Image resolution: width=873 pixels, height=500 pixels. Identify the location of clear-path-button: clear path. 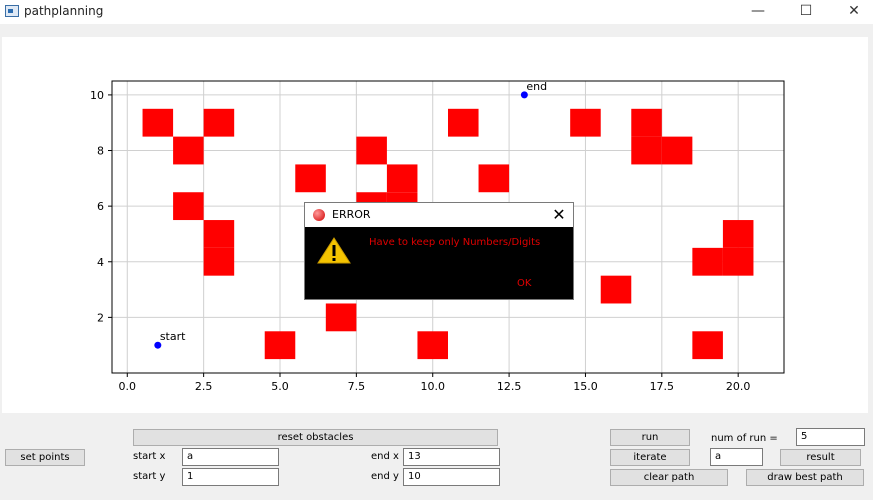
(669, 477).